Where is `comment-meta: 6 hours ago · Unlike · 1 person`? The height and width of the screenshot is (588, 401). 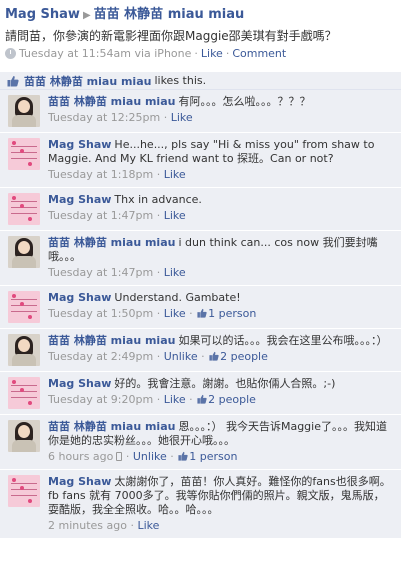 comment-meta: 6 hours ago · Unlike · 1 person is located at coordinates (221, 457).